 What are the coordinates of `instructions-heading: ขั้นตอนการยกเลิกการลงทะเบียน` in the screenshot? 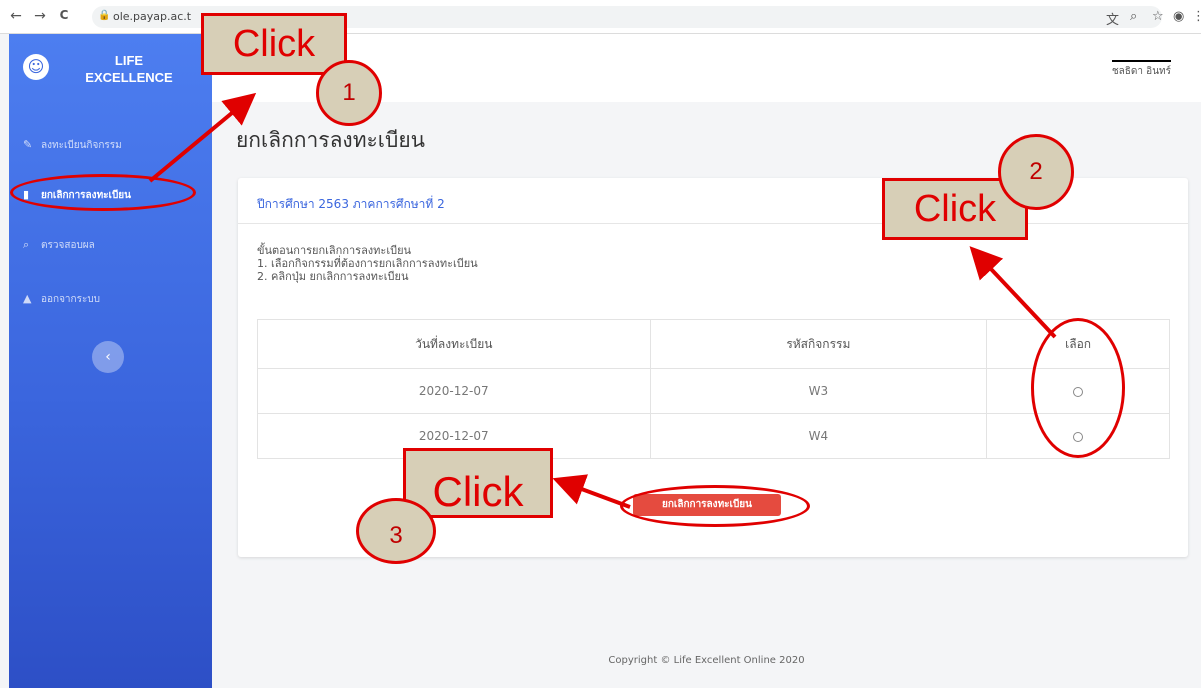 It's located at (334, 250).